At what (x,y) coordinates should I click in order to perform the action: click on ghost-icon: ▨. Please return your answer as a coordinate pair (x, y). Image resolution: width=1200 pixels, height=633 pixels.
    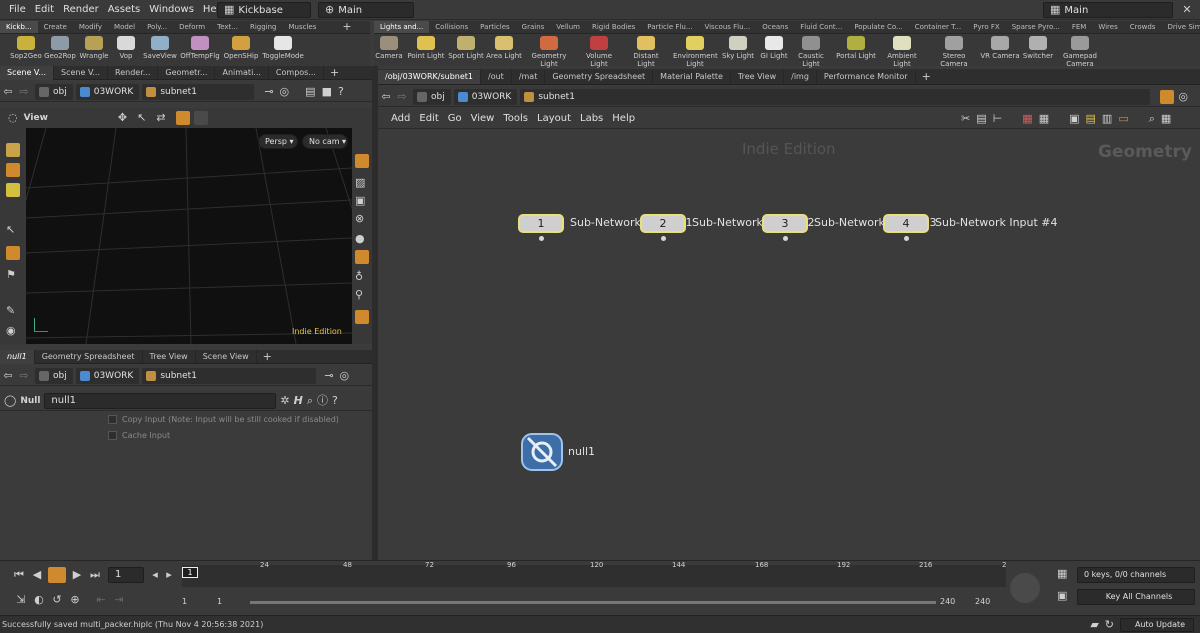
    Looking at the image, I should click on (360, 183).